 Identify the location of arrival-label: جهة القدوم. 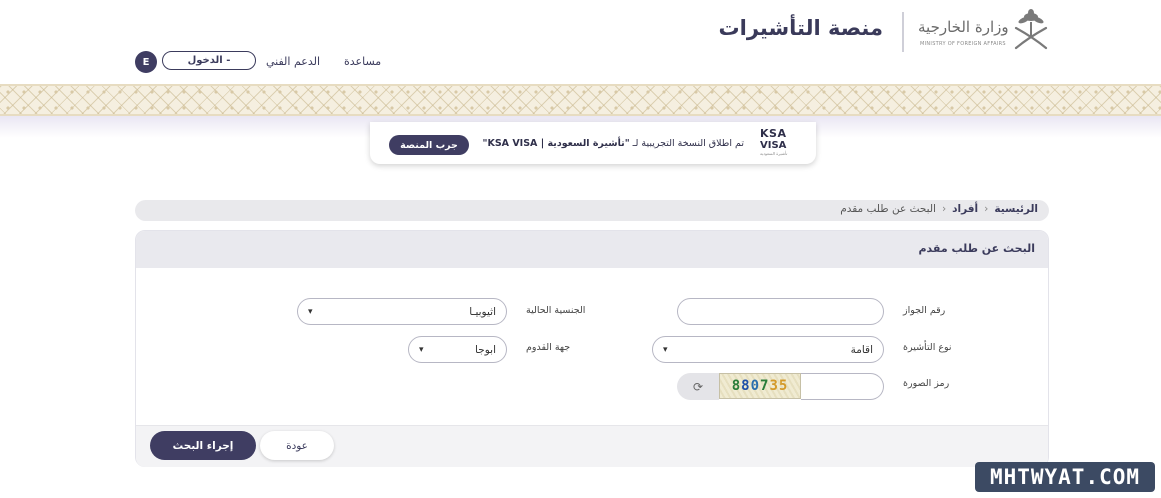
(548, 347).